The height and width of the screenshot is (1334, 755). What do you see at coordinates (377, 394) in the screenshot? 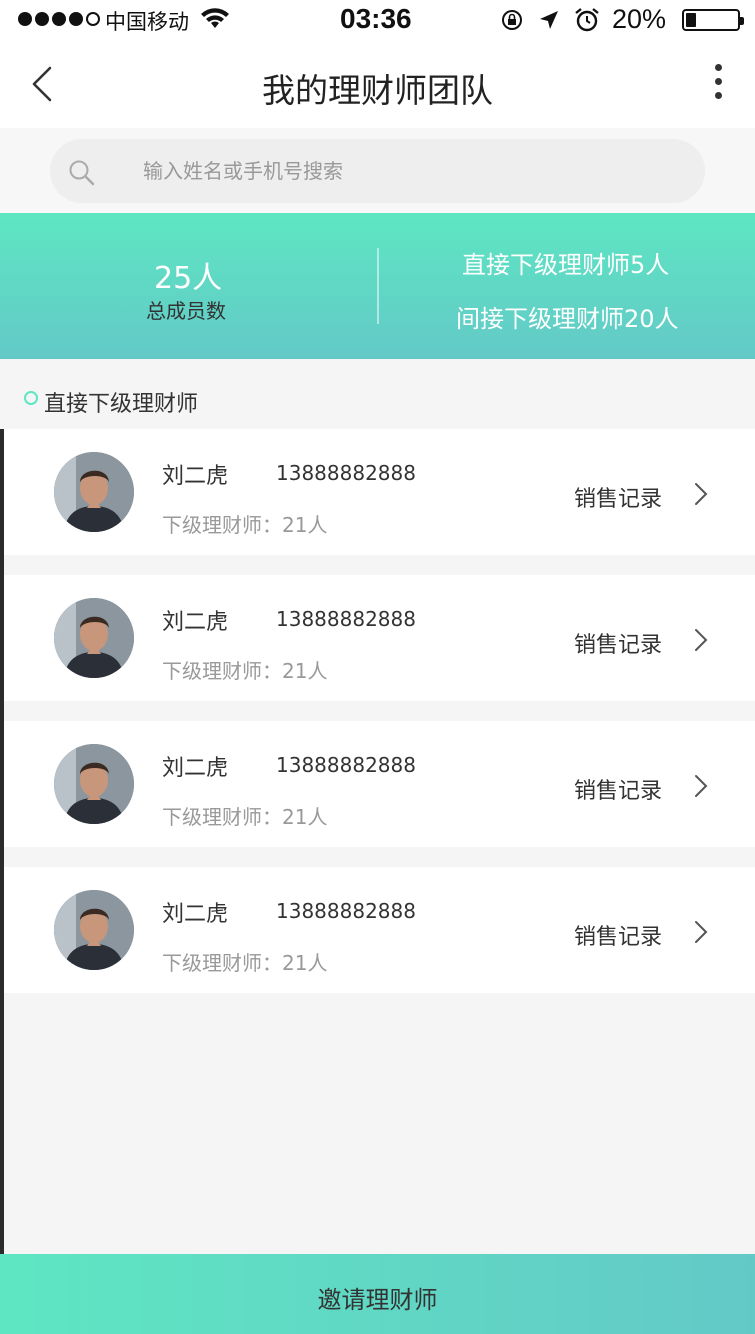
I see `section-header: 直接下级理财师` at bounding box center [377, 394].